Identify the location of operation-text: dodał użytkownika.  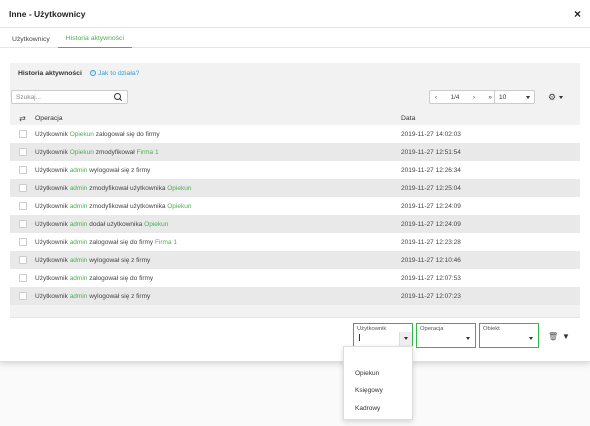
(116, 224).